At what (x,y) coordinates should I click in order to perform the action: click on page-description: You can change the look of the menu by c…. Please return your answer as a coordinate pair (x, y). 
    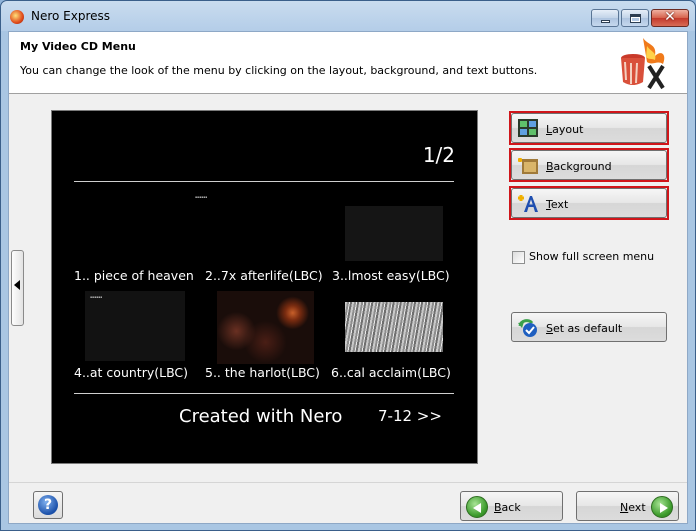
    Looking at the image, I should click on (279, 70).